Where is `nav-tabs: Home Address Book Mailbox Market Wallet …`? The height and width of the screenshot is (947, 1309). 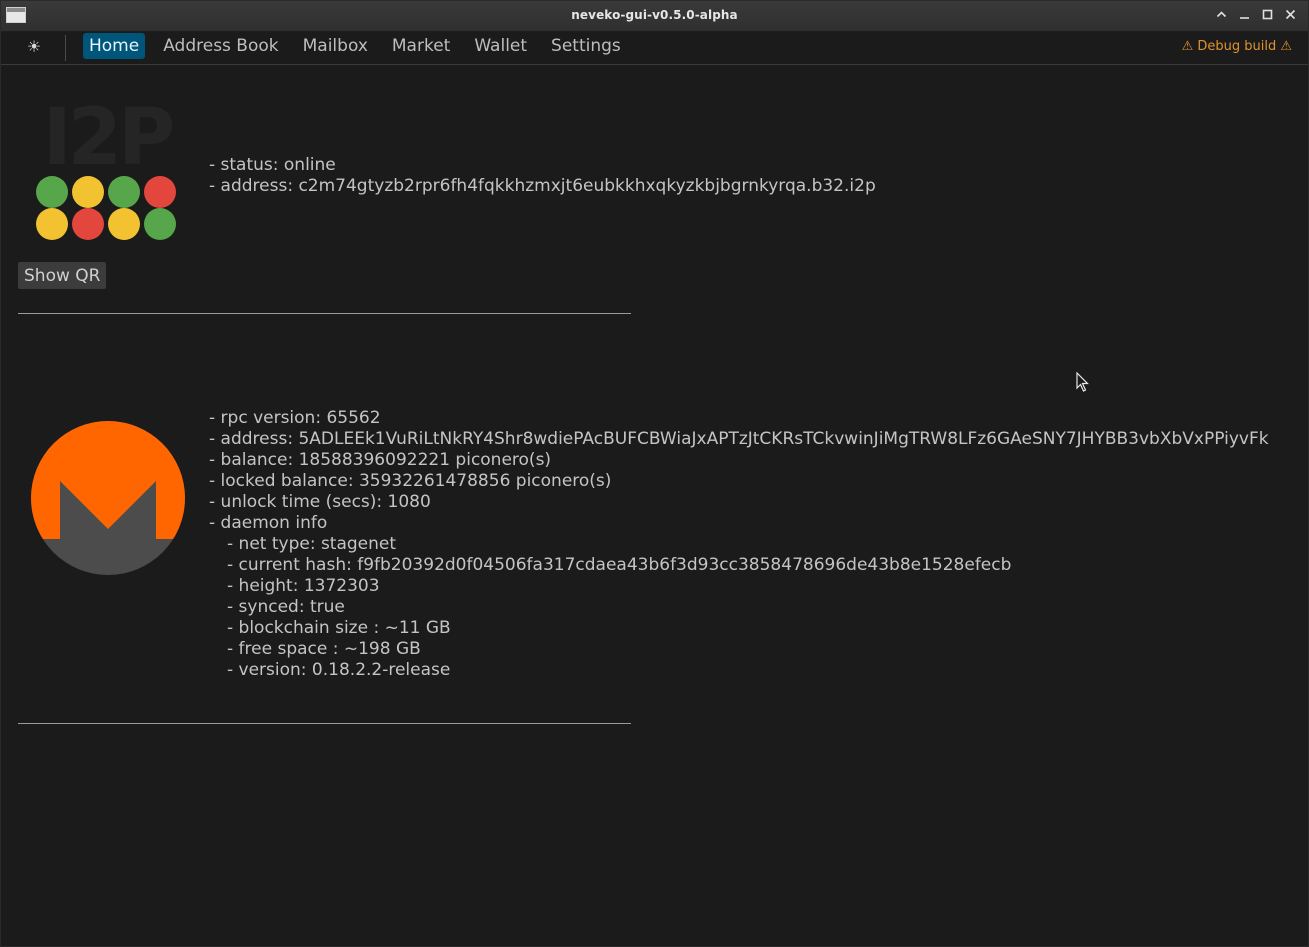
nav-tabs: Home Address Book Mailbox Market Wallet … is located at coordinates (361, 46).